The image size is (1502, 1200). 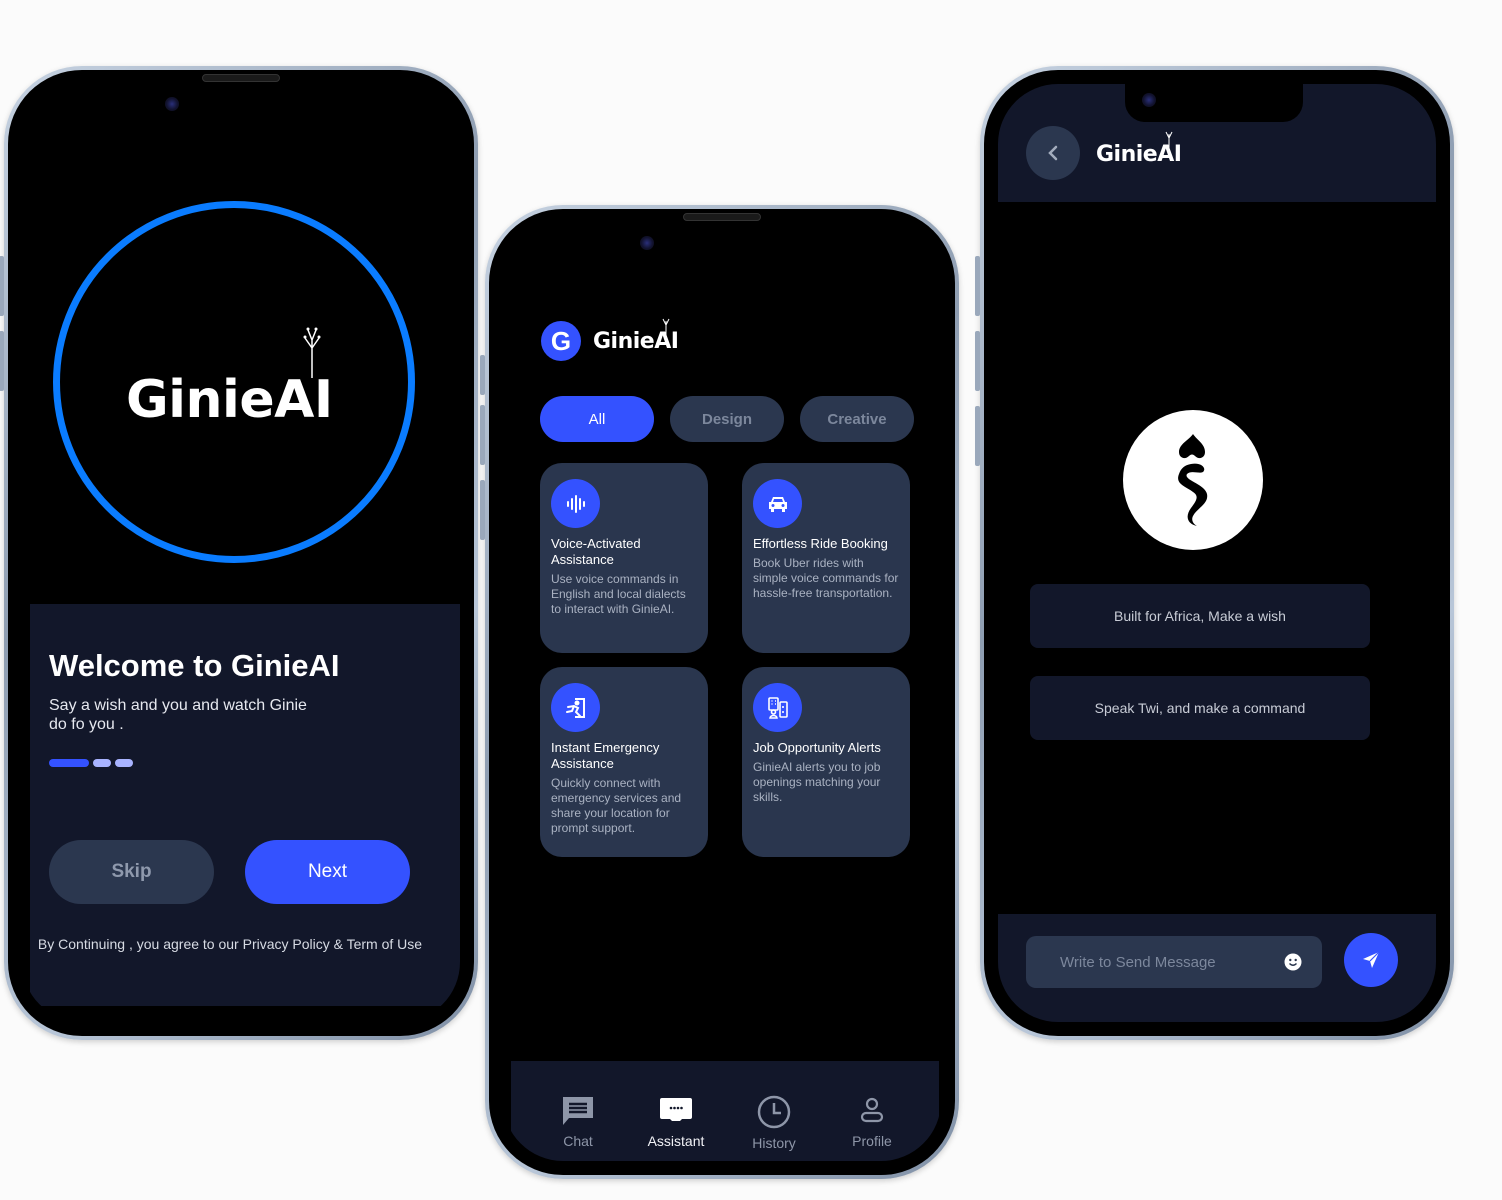 What do you see at coordinates (872, 1128) in the screenshot?
I see `tab-profile: Profile` at bounding box center [872, 1128].